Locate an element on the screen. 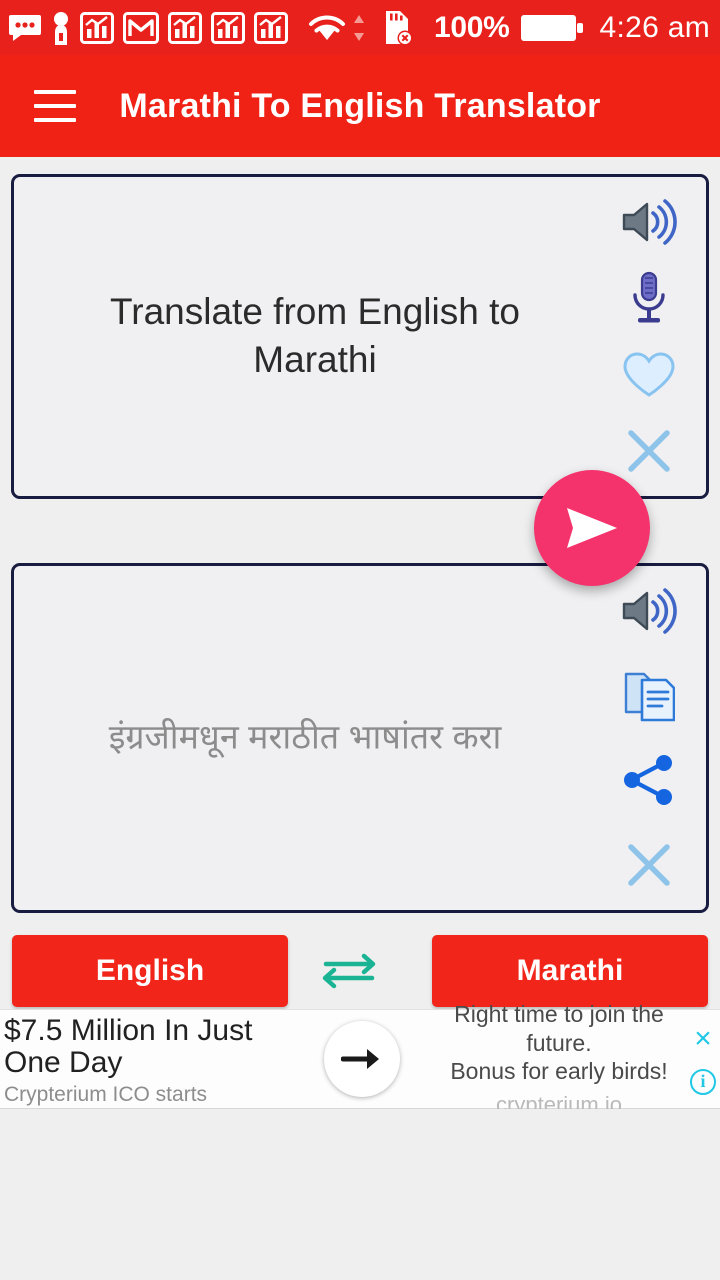  share-icon is located at coordinates (649, 780).